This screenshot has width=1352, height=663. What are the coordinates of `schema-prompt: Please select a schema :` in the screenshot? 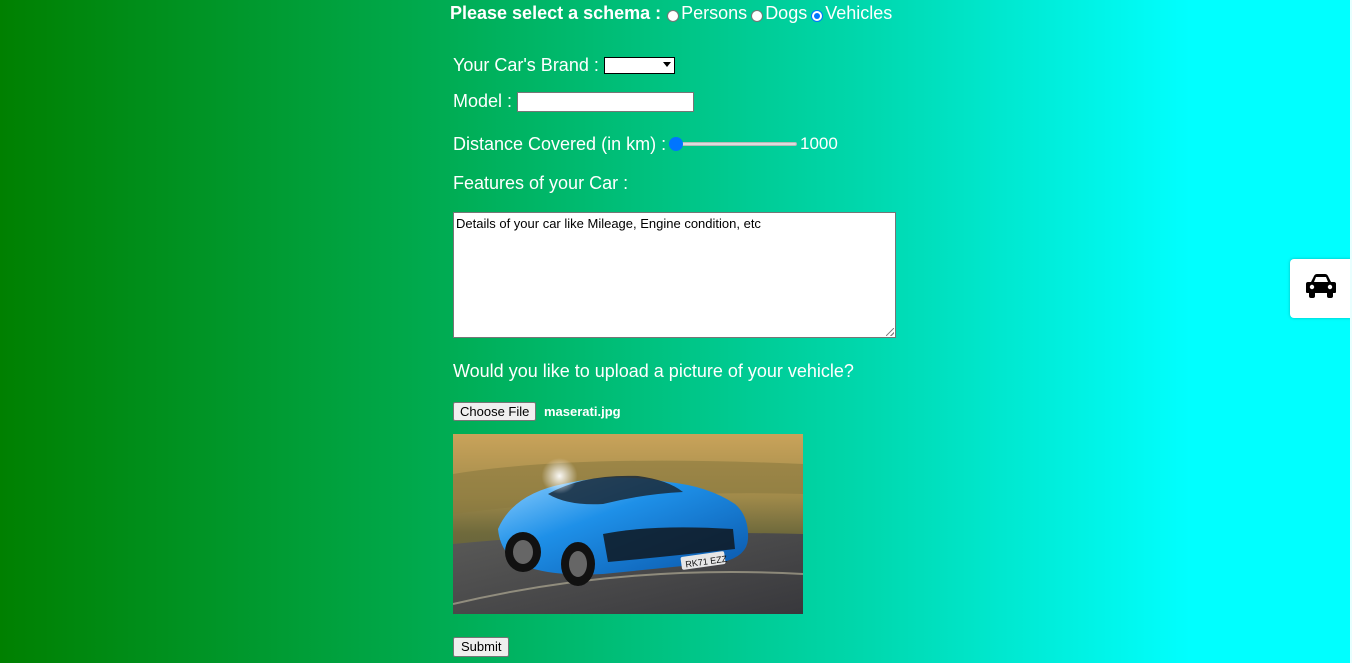 It's located at (556, 13).